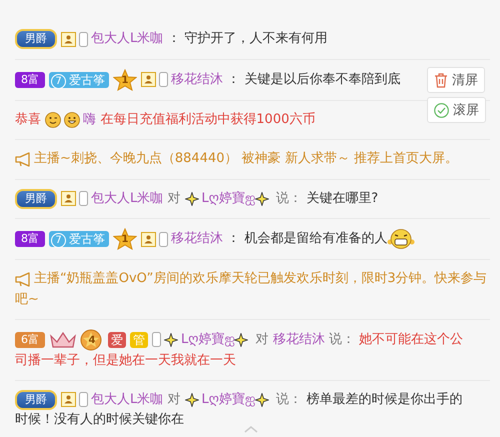 The height and width of the screenshot is (437, 500). I want to click on chat-message: 榜单最差的时候是你出手的, so click(384, 399).